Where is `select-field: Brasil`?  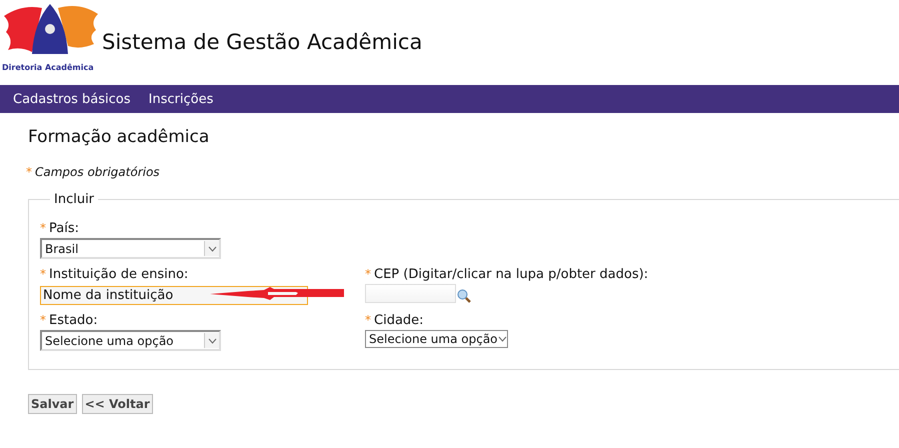
select-field: Brasil is located at coordinates (130, 248).